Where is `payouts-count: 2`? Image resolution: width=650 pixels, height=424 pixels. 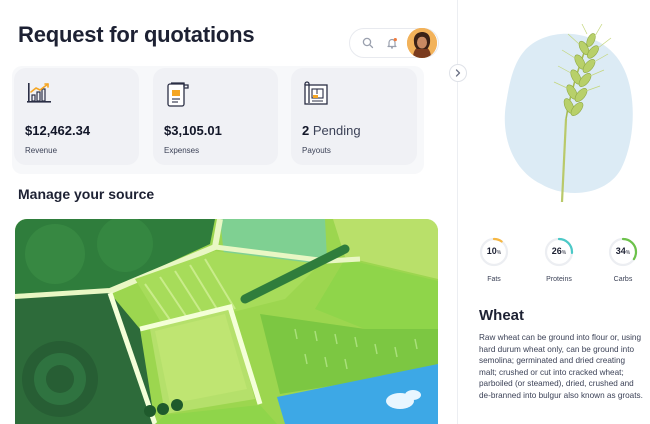
payouts-count: 2 is located at coordinates (306, 130).